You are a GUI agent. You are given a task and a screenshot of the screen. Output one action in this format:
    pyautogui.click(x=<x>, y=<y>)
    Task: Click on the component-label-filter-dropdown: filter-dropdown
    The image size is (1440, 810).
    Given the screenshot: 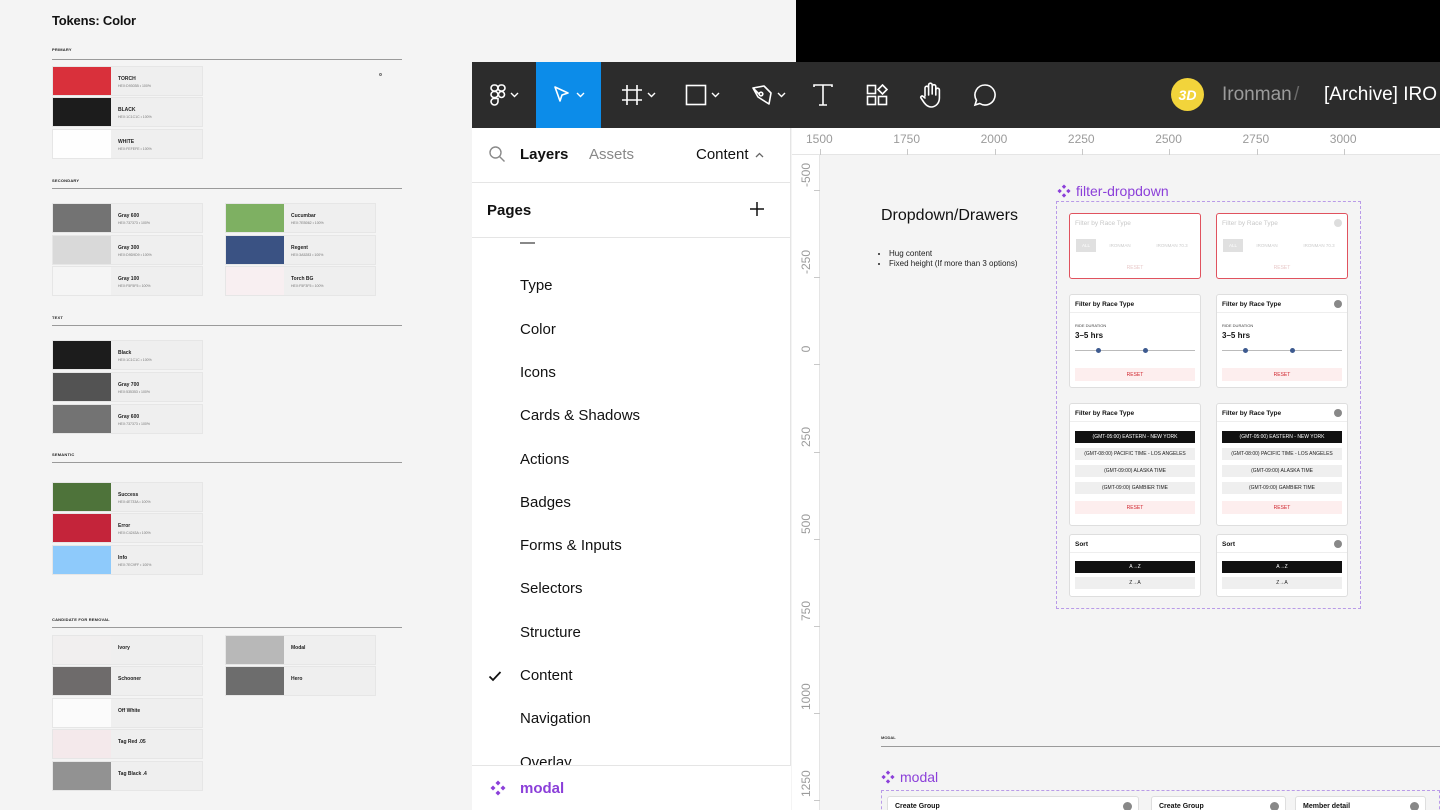 What is the action you would take?
    pyautogui.click(x=1113, y=191)
    